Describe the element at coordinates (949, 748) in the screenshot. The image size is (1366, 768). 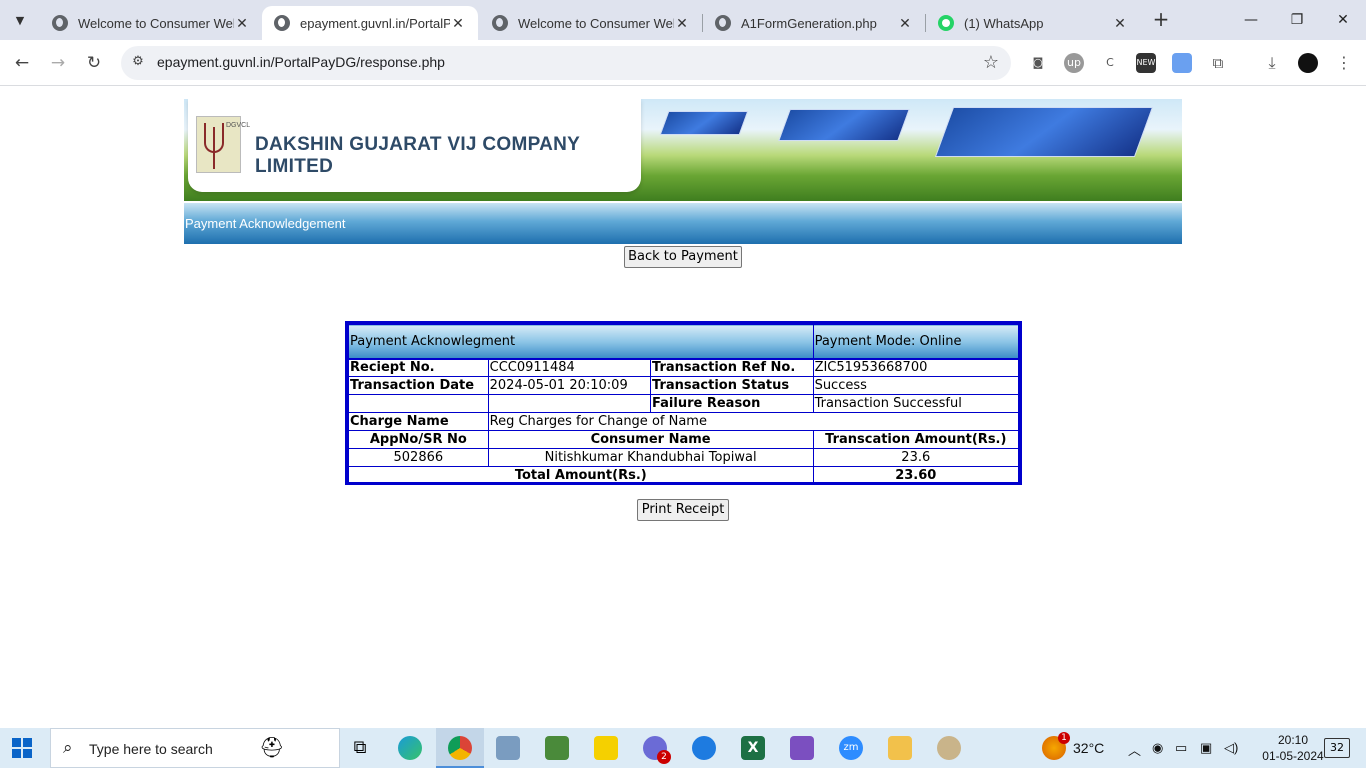
I see `paint-icon` at that location.